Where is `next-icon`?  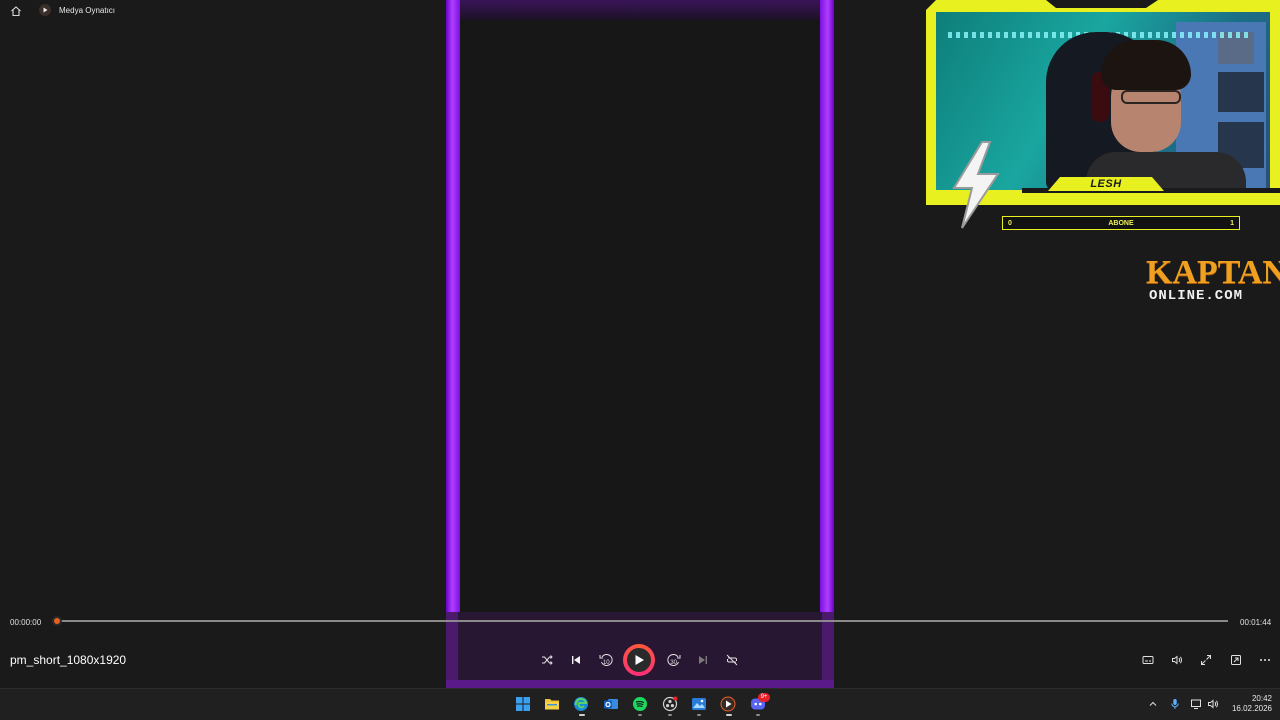 next-icon is located at coordinates (703, 660).